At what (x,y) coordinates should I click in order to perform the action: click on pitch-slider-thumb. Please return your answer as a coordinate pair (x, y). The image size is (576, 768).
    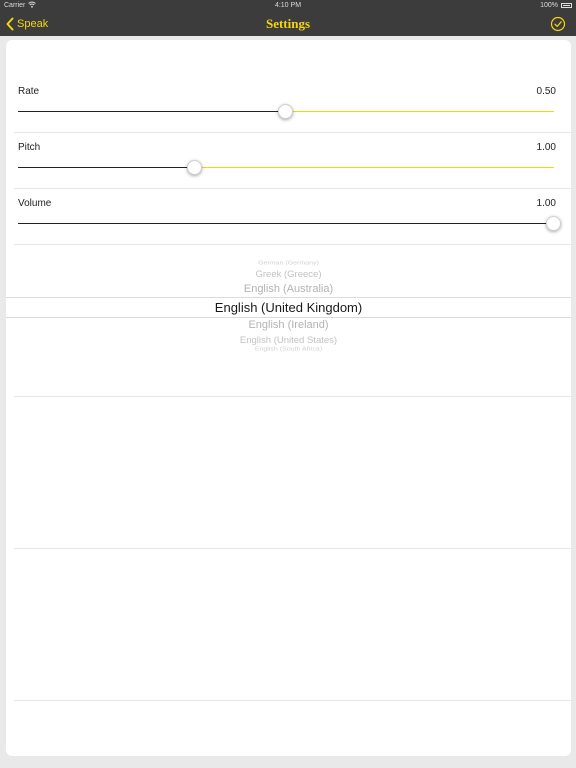
    Looking at the image, I should click on (194, 167).